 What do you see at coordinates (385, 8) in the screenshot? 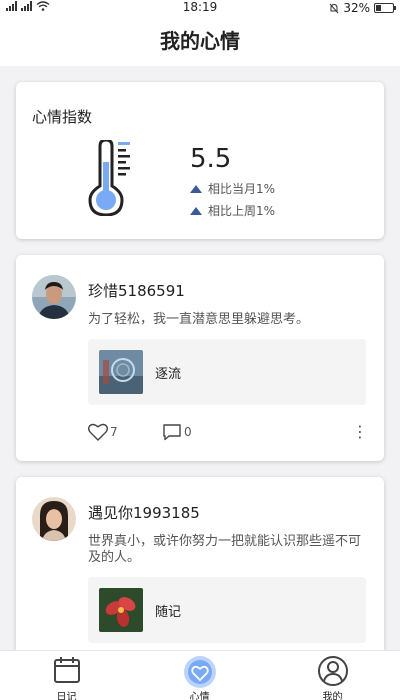
I see `battery-icon` at bounding box center [385, 8].